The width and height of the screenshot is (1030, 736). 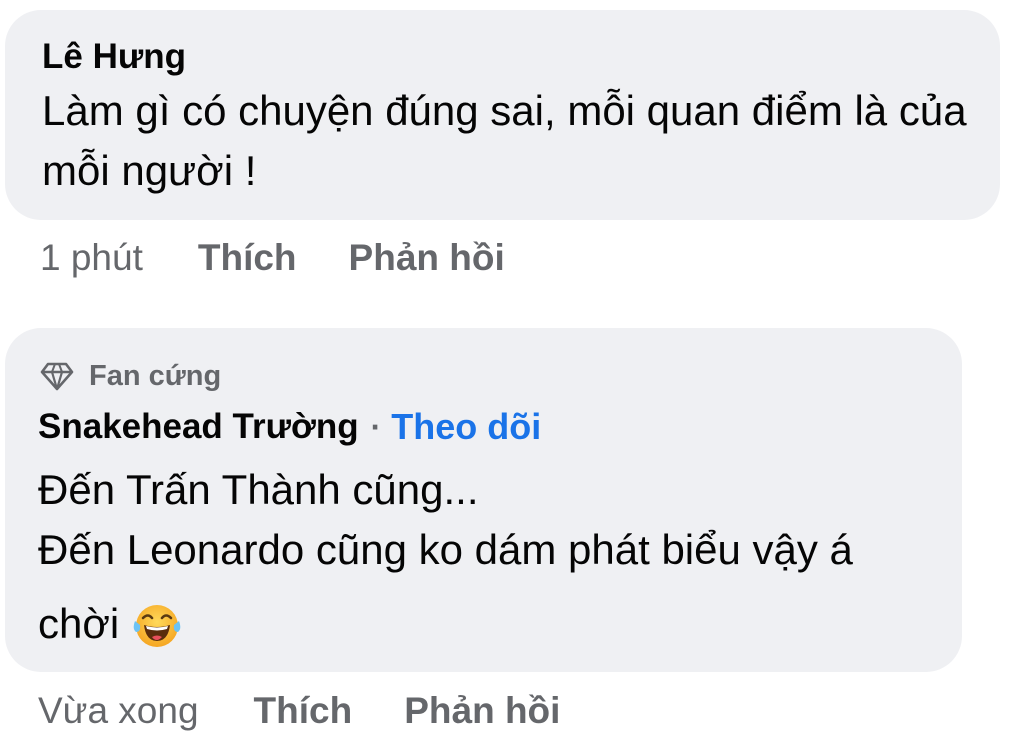 What do you see at coordinates (521, 57) in the screenshot?
I see `comment-author: Lê Hưng` at bounding box center [521, 57].